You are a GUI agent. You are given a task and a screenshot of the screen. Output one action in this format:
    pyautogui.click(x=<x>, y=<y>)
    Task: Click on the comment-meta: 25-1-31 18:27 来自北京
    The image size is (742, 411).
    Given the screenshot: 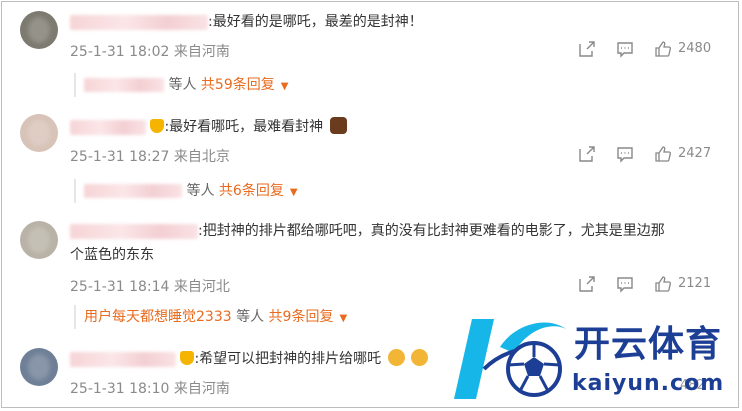 What is the action you would take?
    pyautogui.click(x=150, y=156)
    